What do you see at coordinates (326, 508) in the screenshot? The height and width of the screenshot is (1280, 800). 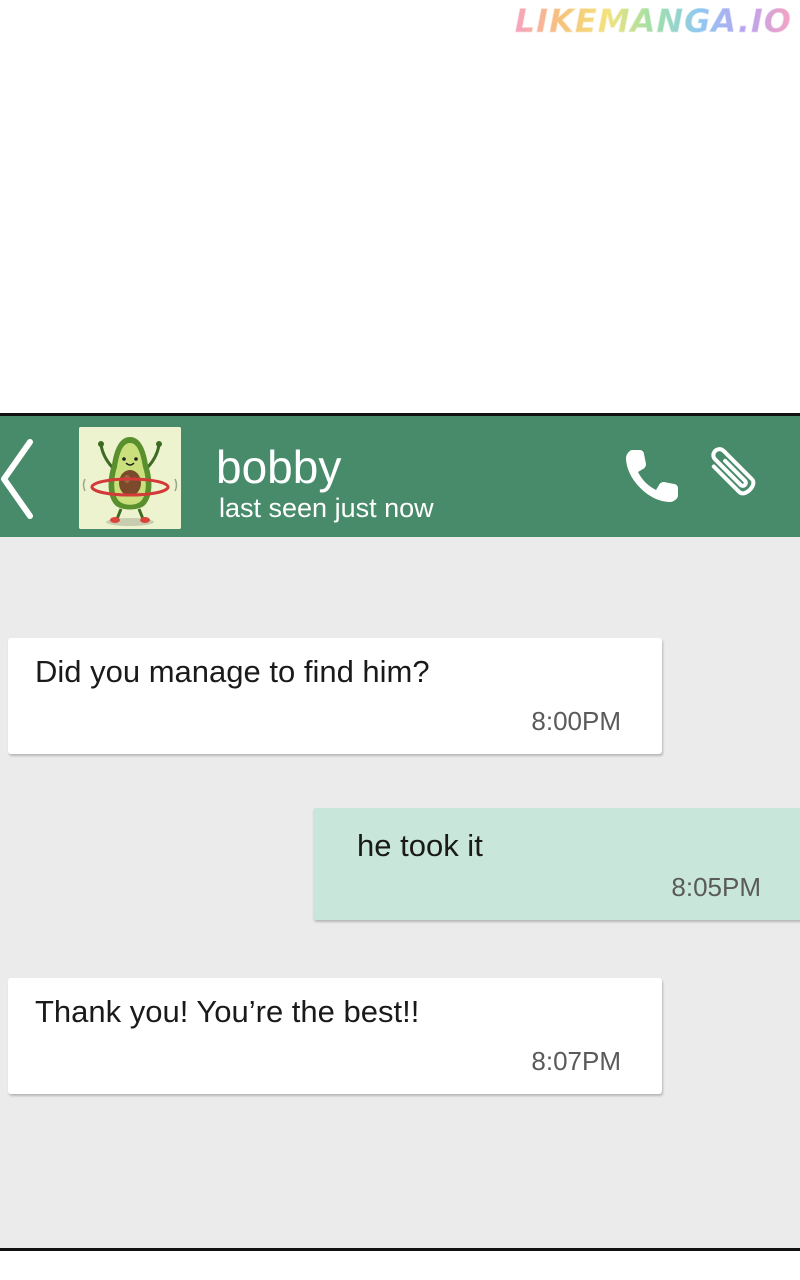 I see `last-seen-status: last seen just now` at bounding box center [326, 508].